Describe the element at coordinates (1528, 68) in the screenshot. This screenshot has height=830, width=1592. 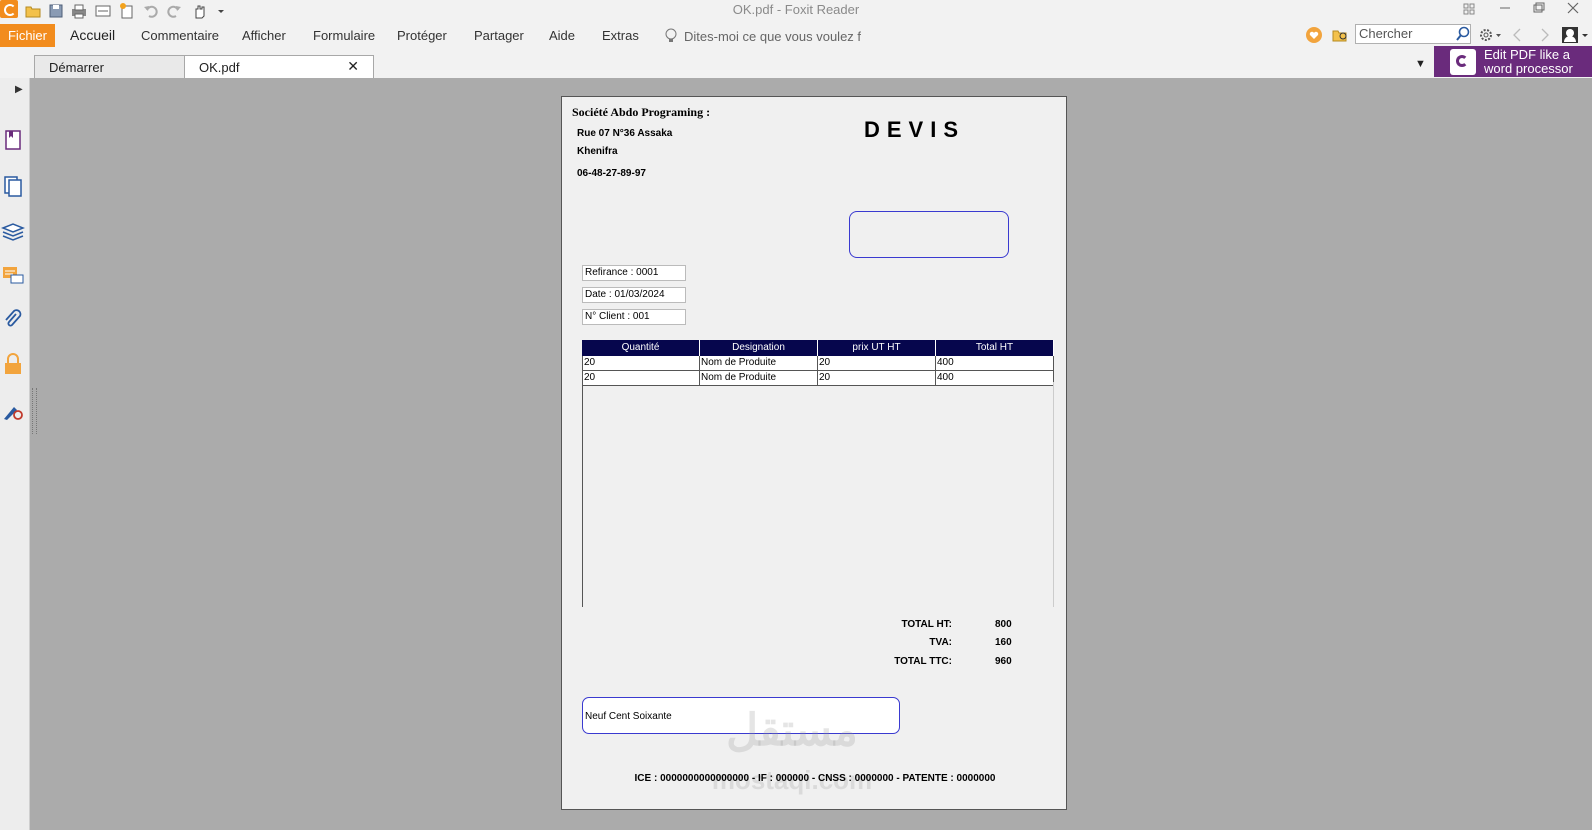
I see `promo-line-2: word processor` at that location.